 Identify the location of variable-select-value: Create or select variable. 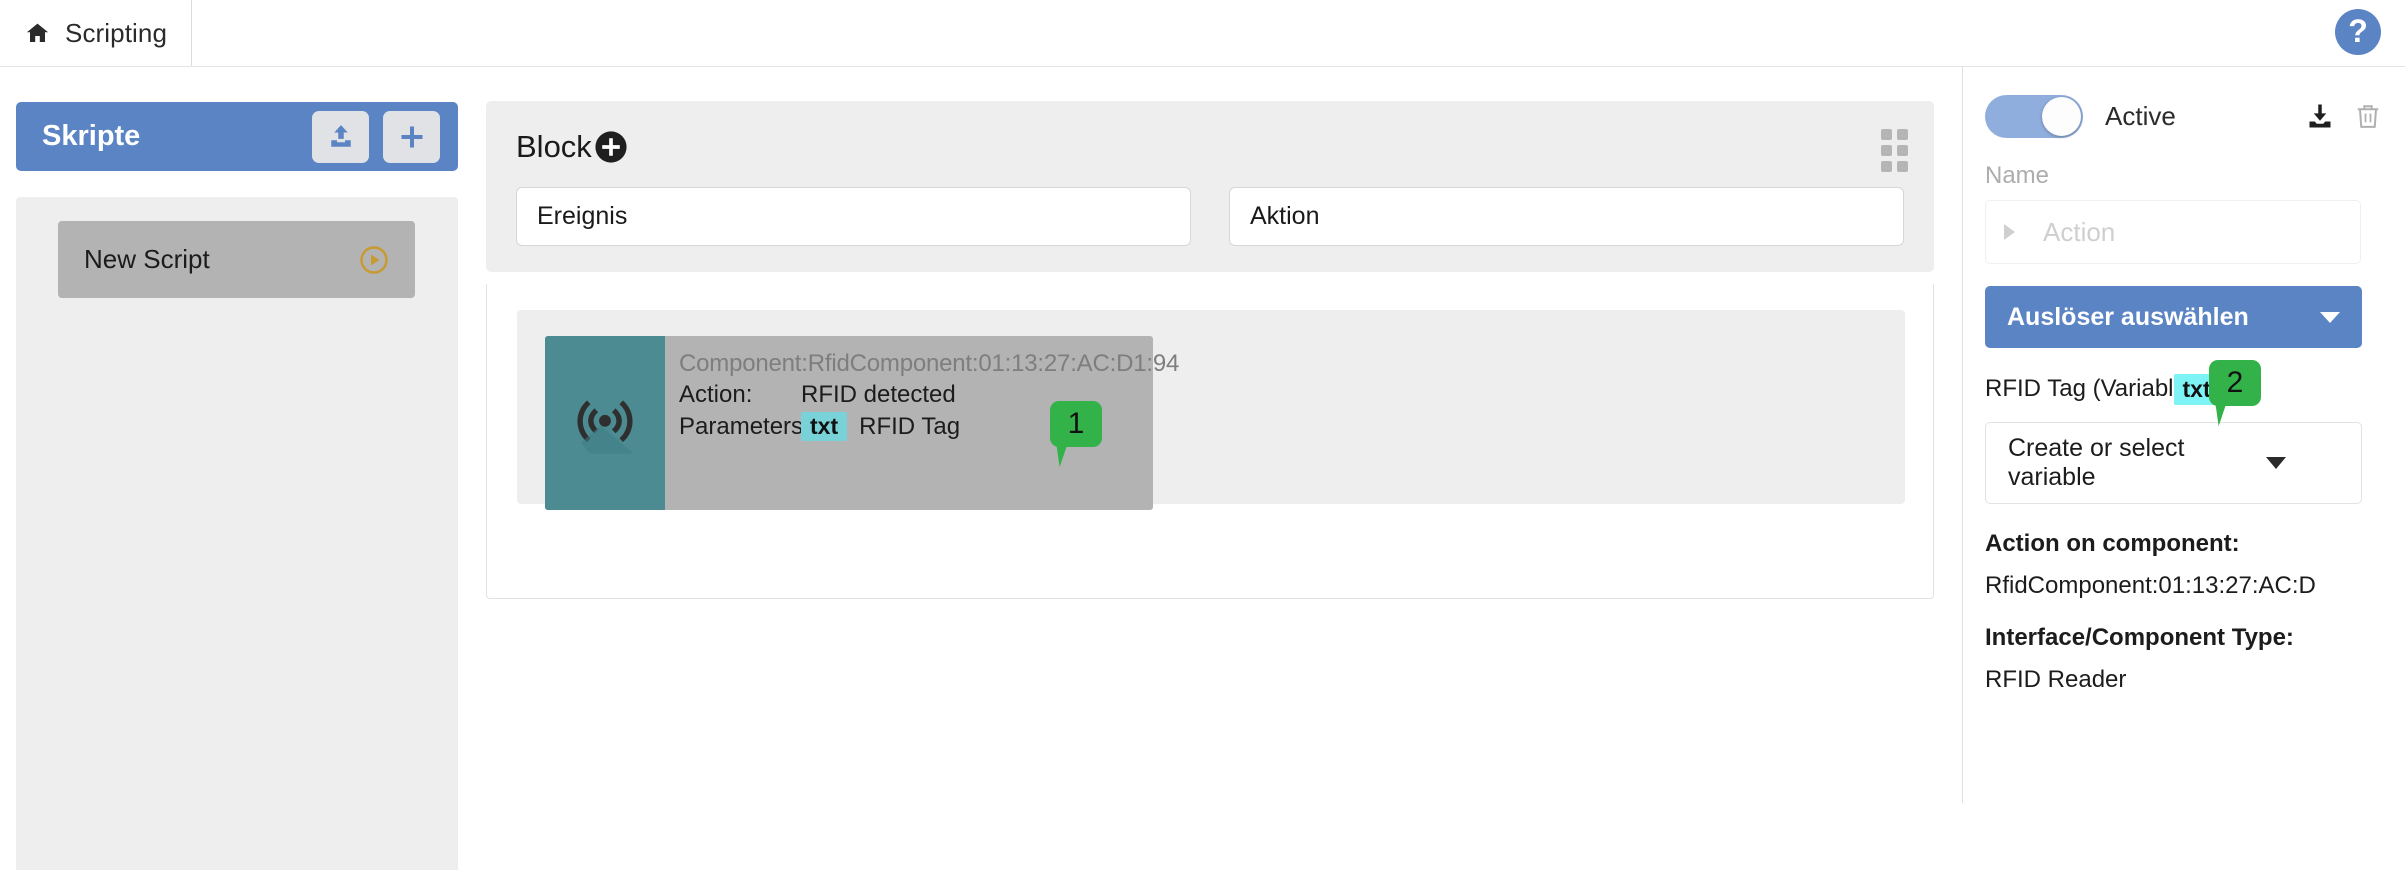
(2096, 462).